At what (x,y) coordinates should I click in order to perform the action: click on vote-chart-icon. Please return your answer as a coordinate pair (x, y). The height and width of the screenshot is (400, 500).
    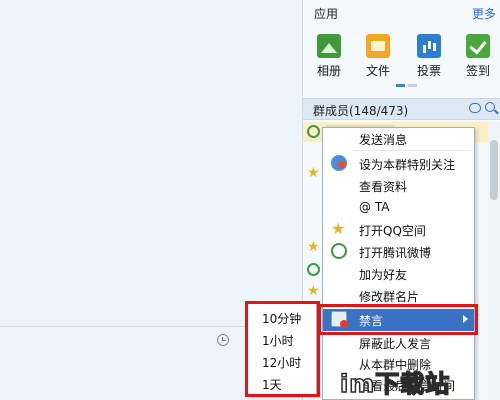
    Looking at the image, I should click on (429, 46).